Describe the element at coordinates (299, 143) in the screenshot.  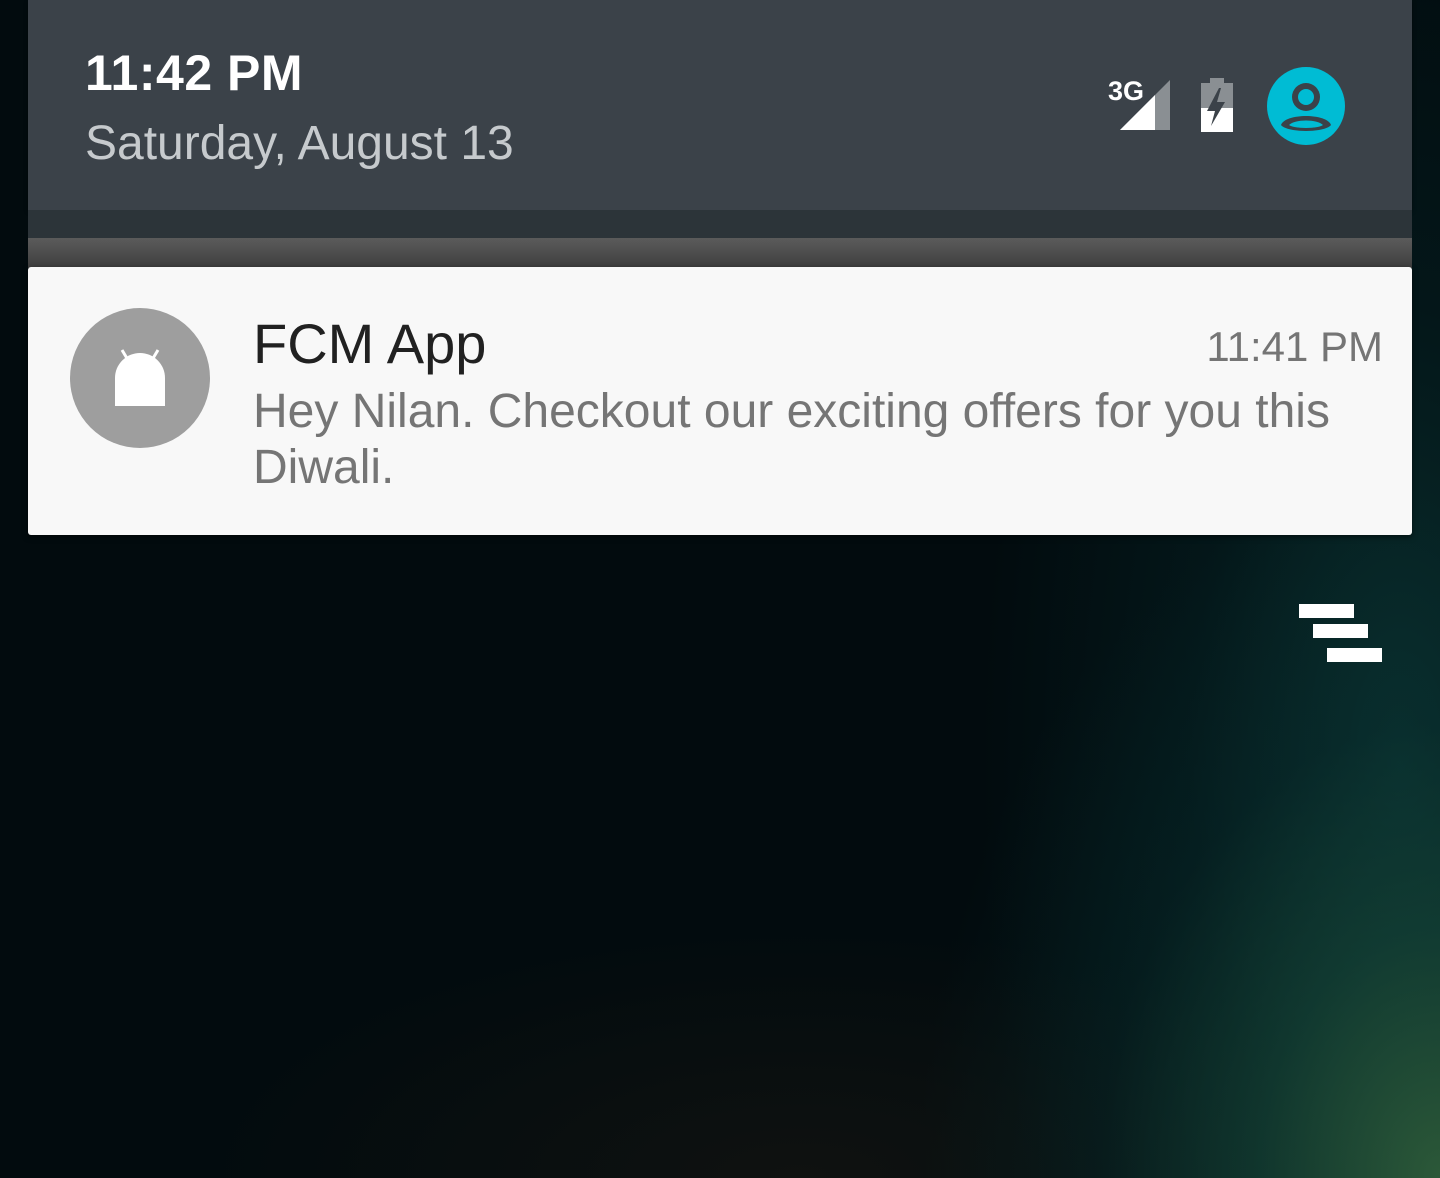
I see `date: Saturday, August 13` at that location.